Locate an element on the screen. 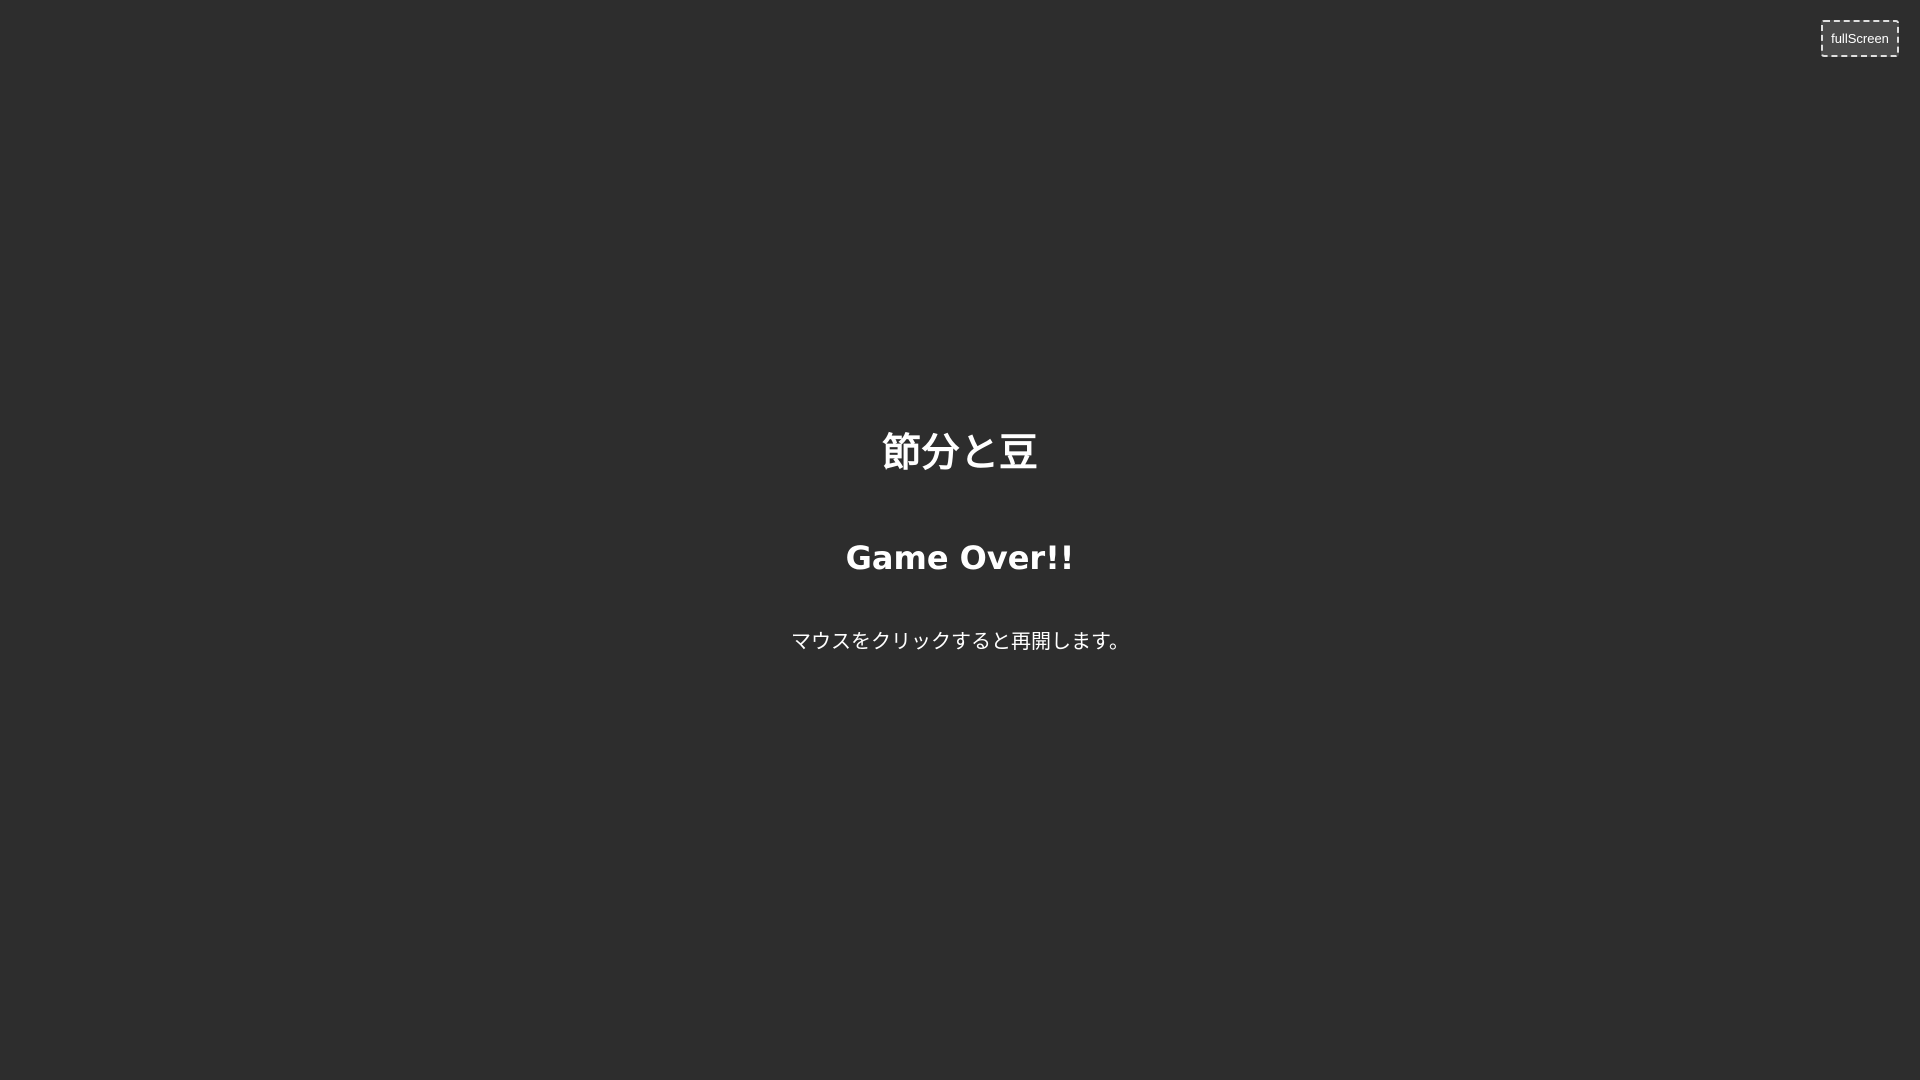 The height and width of the screenshot is (1080, 1920). game-over-message: Game Over!! is located at coordinates (960, 558).